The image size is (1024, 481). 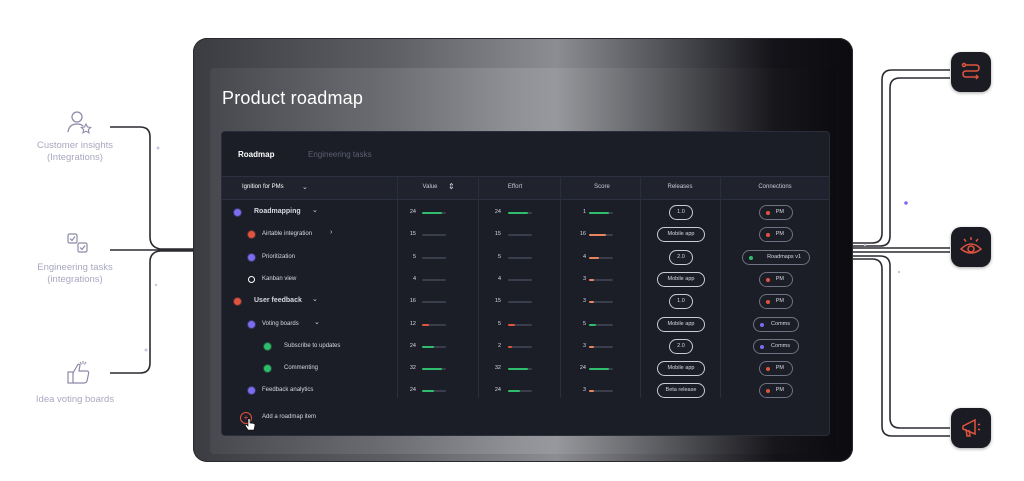 I want to click on route-icon, so click(x=971, y=72).